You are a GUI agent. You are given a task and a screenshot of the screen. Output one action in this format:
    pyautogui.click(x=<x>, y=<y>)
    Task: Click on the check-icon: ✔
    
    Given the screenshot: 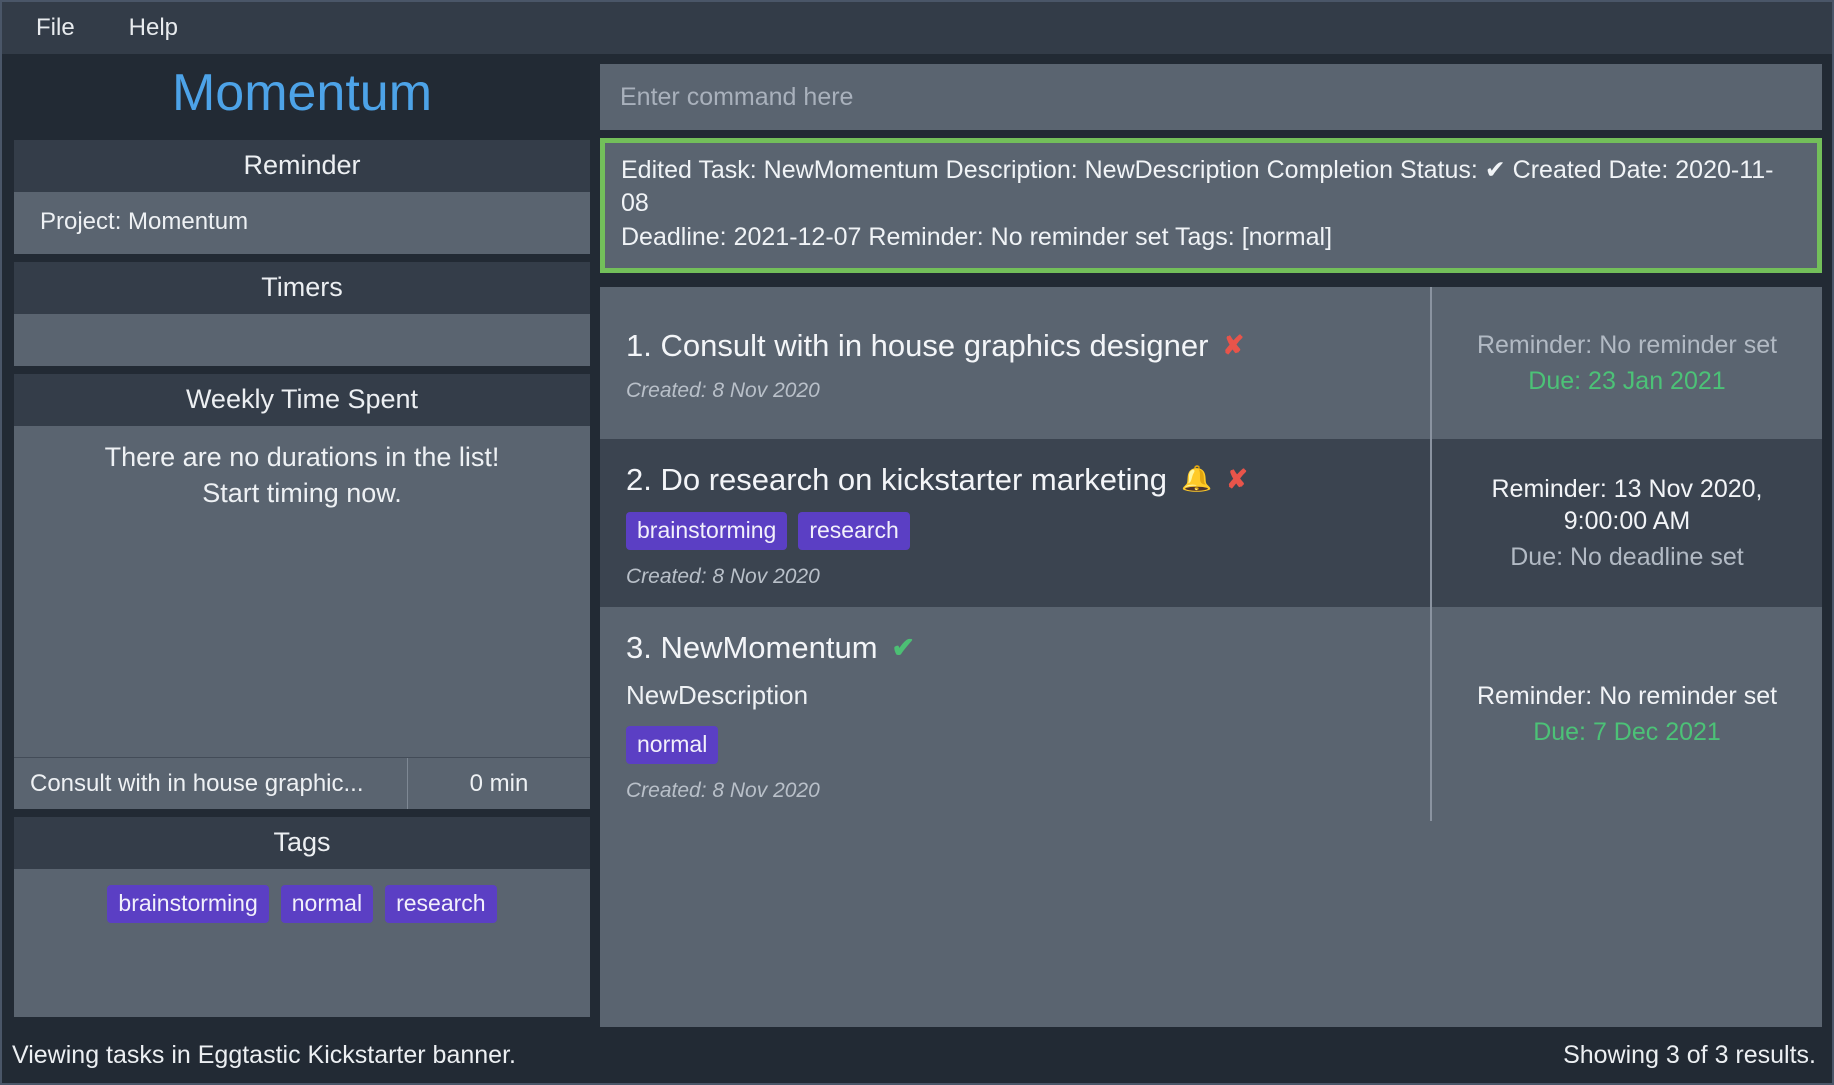 What is the action you would take?
    pyautogui.click(x=903, y=647)
    